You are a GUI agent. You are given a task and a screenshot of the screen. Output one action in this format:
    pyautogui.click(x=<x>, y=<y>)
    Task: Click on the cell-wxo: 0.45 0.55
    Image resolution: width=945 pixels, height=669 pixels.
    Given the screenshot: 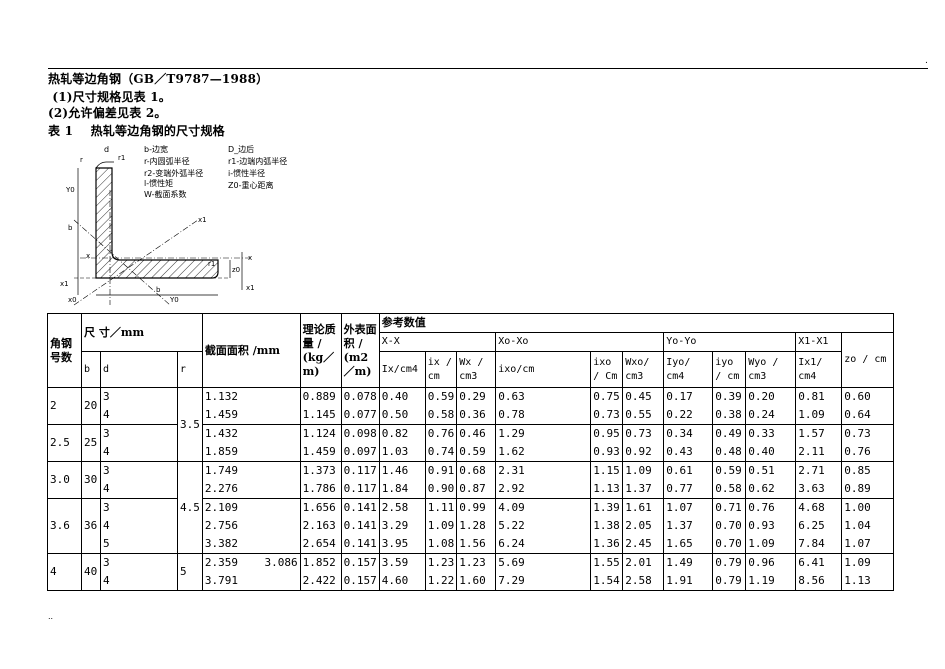 What is the action you would take?
    pyautogui.click(x=643, y=406)
    